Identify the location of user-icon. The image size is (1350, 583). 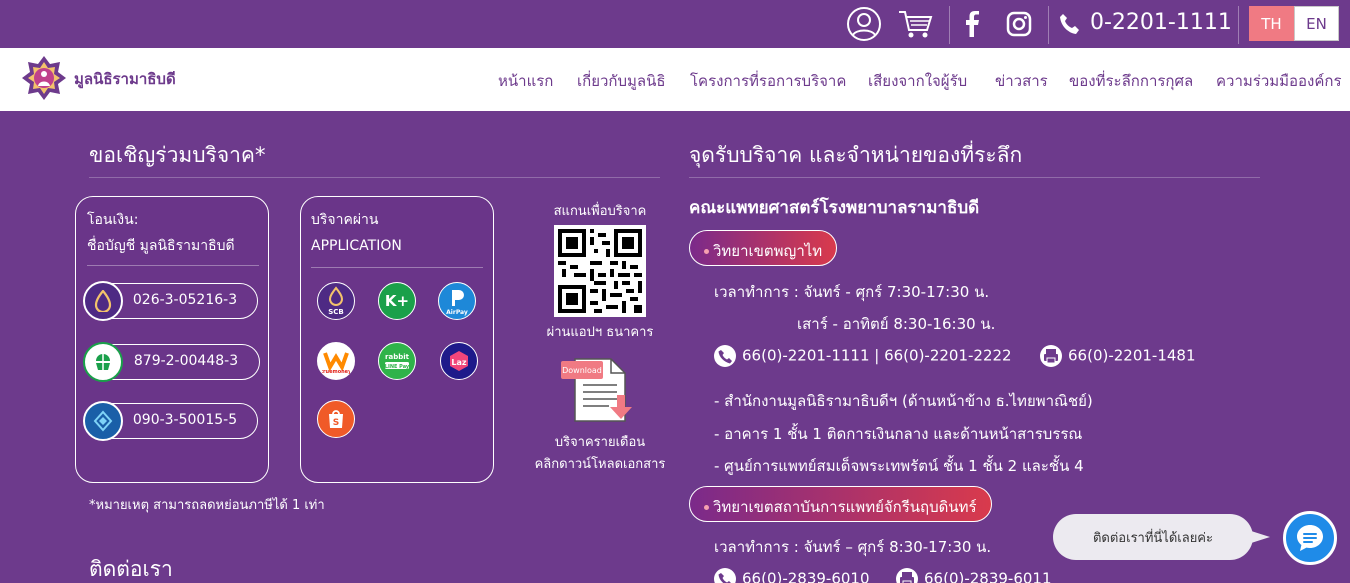
(864, 24).